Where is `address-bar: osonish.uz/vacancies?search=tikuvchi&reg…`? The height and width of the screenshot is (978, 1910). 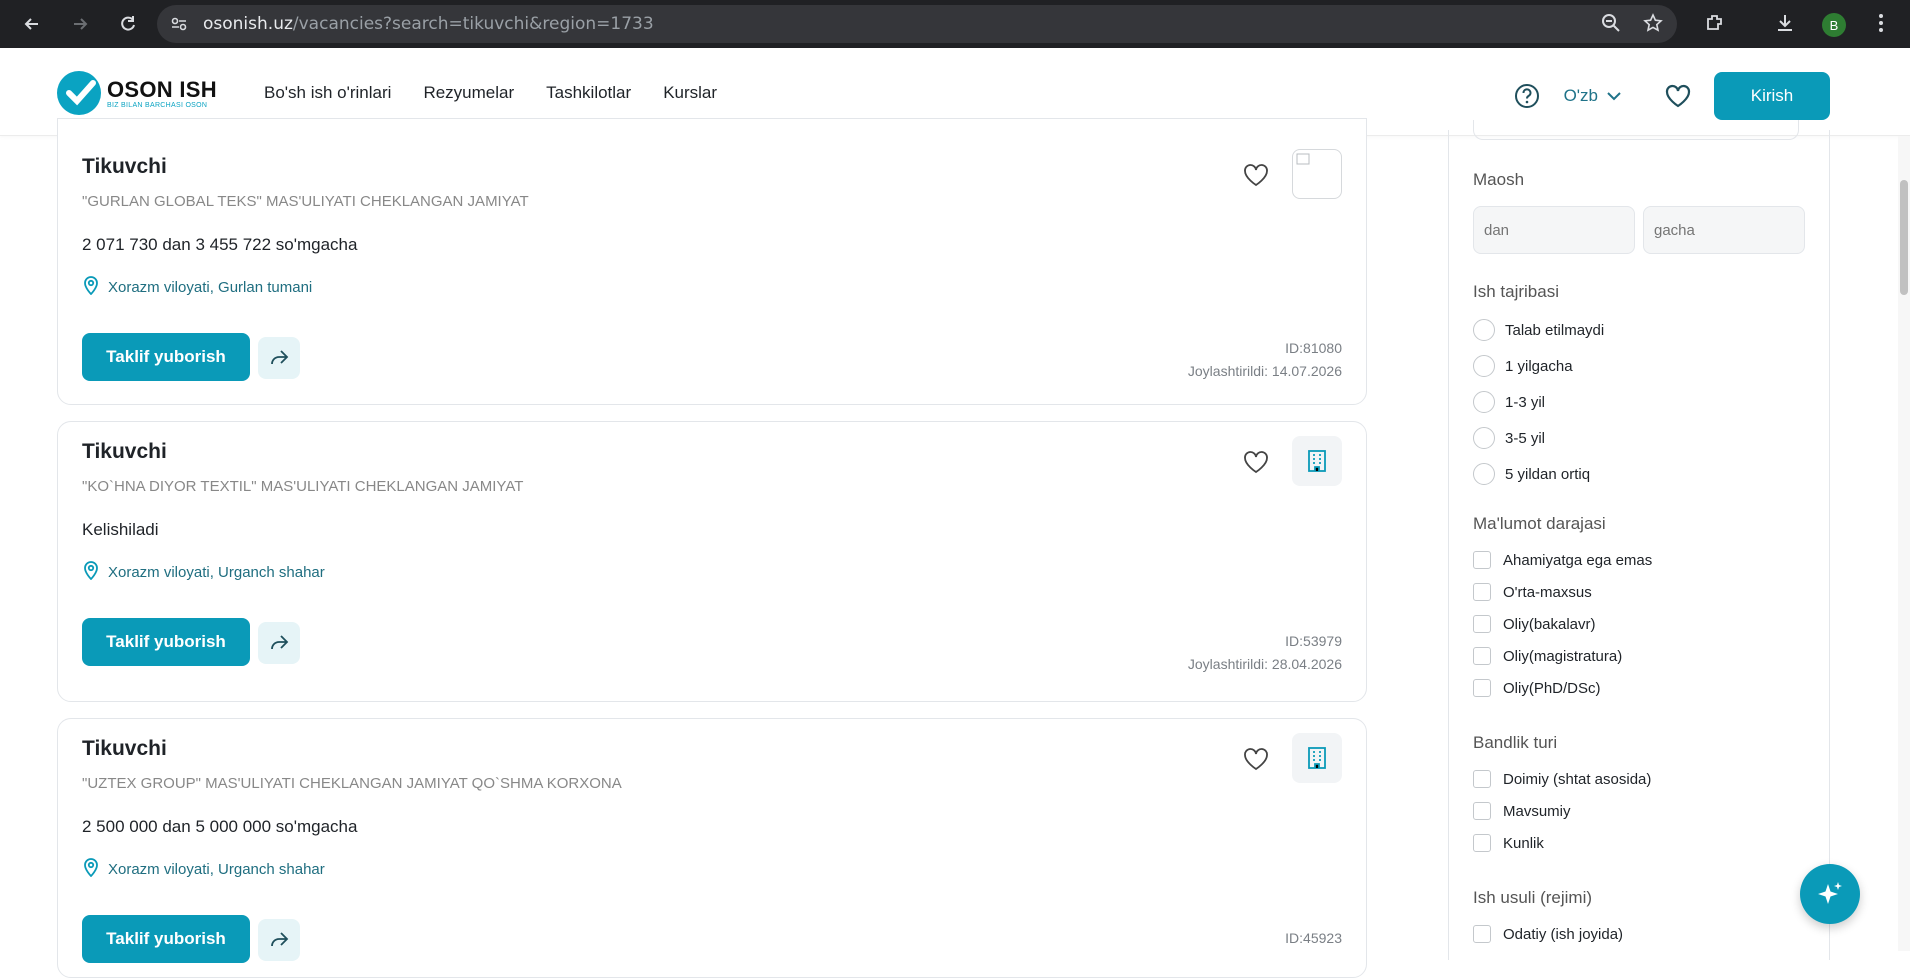 address-bar: osonish.uz/vacancies?search=tikuvchi&reg… is located at coordinates (917, 24).